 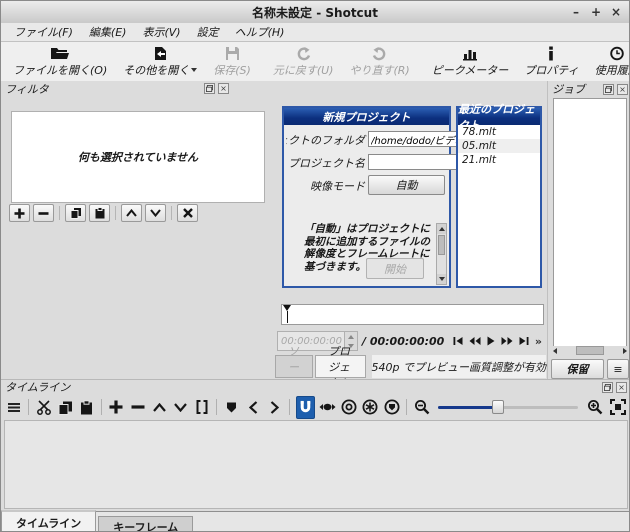 I want to click on paste-filters-button, so click(x=99, y=213).